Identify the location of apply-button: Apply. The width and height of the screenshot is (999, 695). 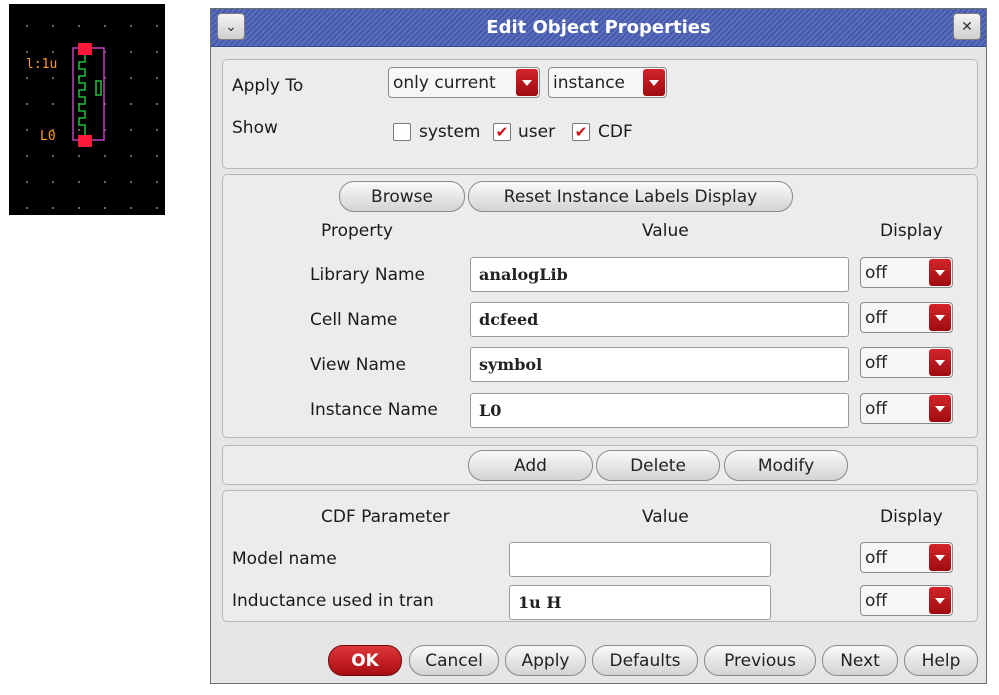
(545, 660).